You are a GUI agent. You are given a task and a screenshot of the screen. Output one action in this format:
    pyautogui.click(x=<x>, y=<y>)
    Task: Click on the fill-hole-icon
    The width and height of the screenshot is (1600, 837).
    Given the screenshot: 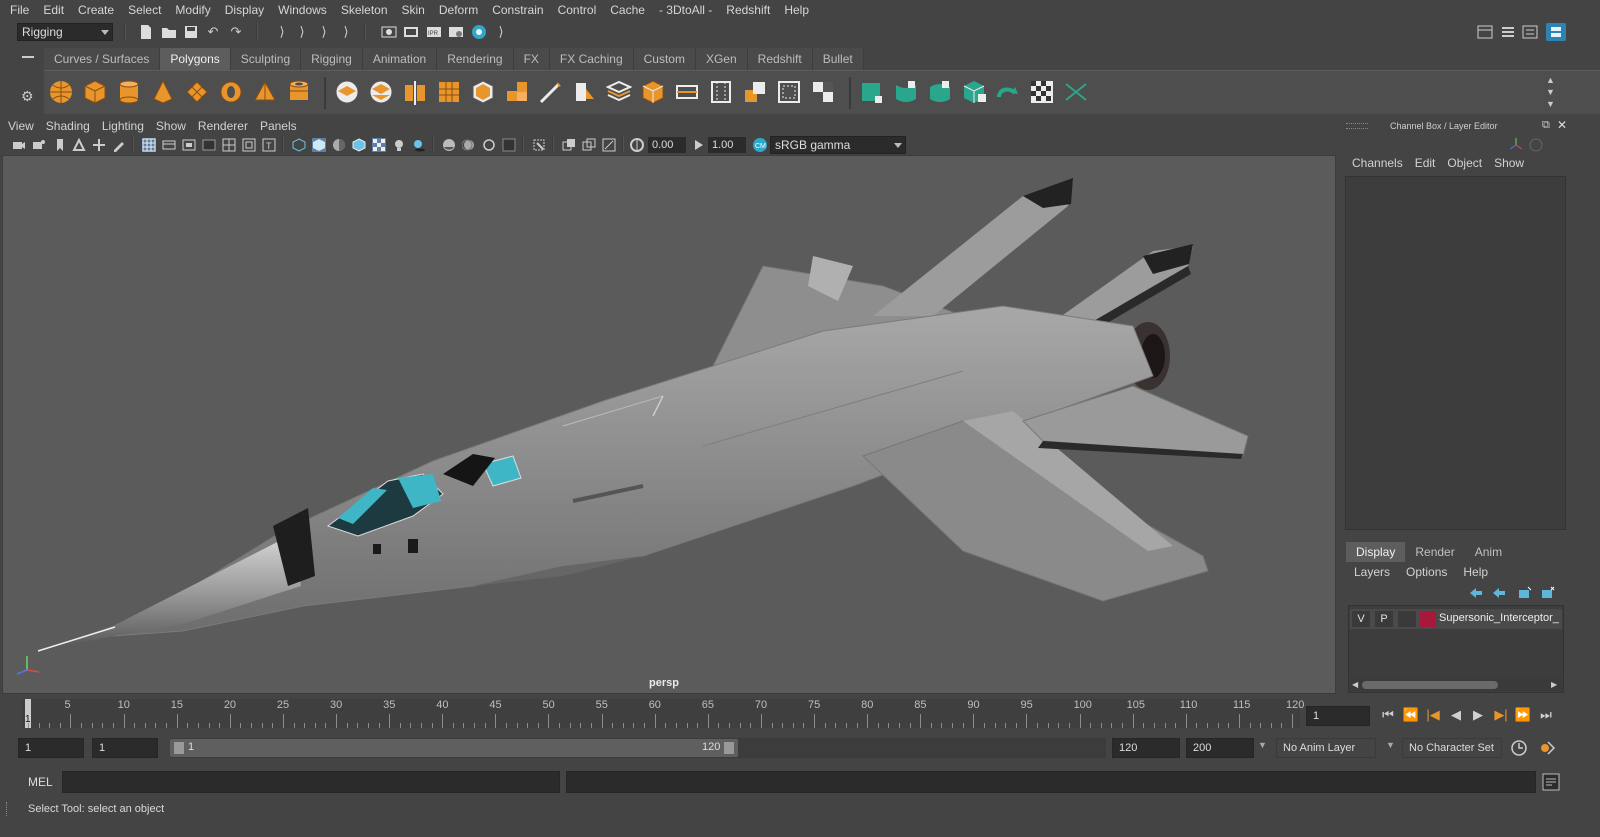 What is the action you would take?
    pyautogui.click(x=823, y=92)
    